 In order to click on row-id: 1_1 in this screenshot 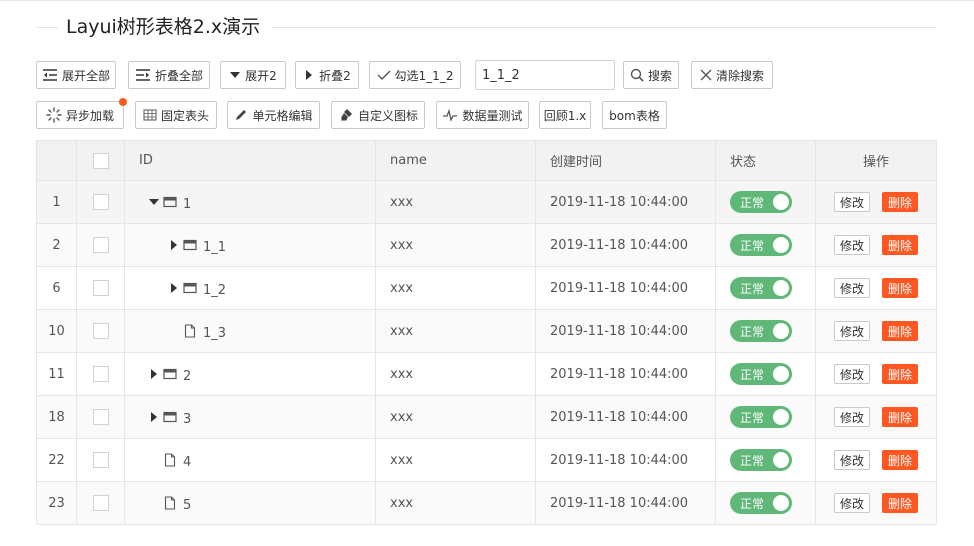, I will do `click(215, 247)`.